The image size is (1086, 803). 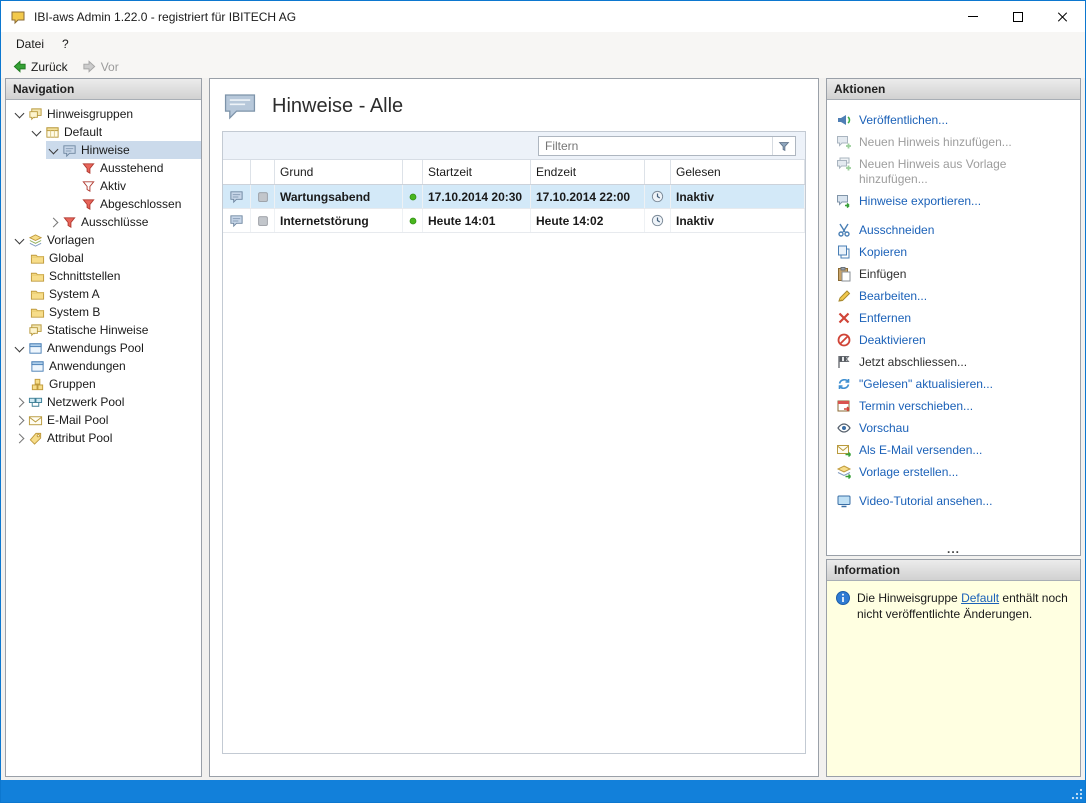 What do you see at coordinates (588, 172) in the screenshot?
I see `column-endzeit: Endzeit` at bounding box center [588, 172].